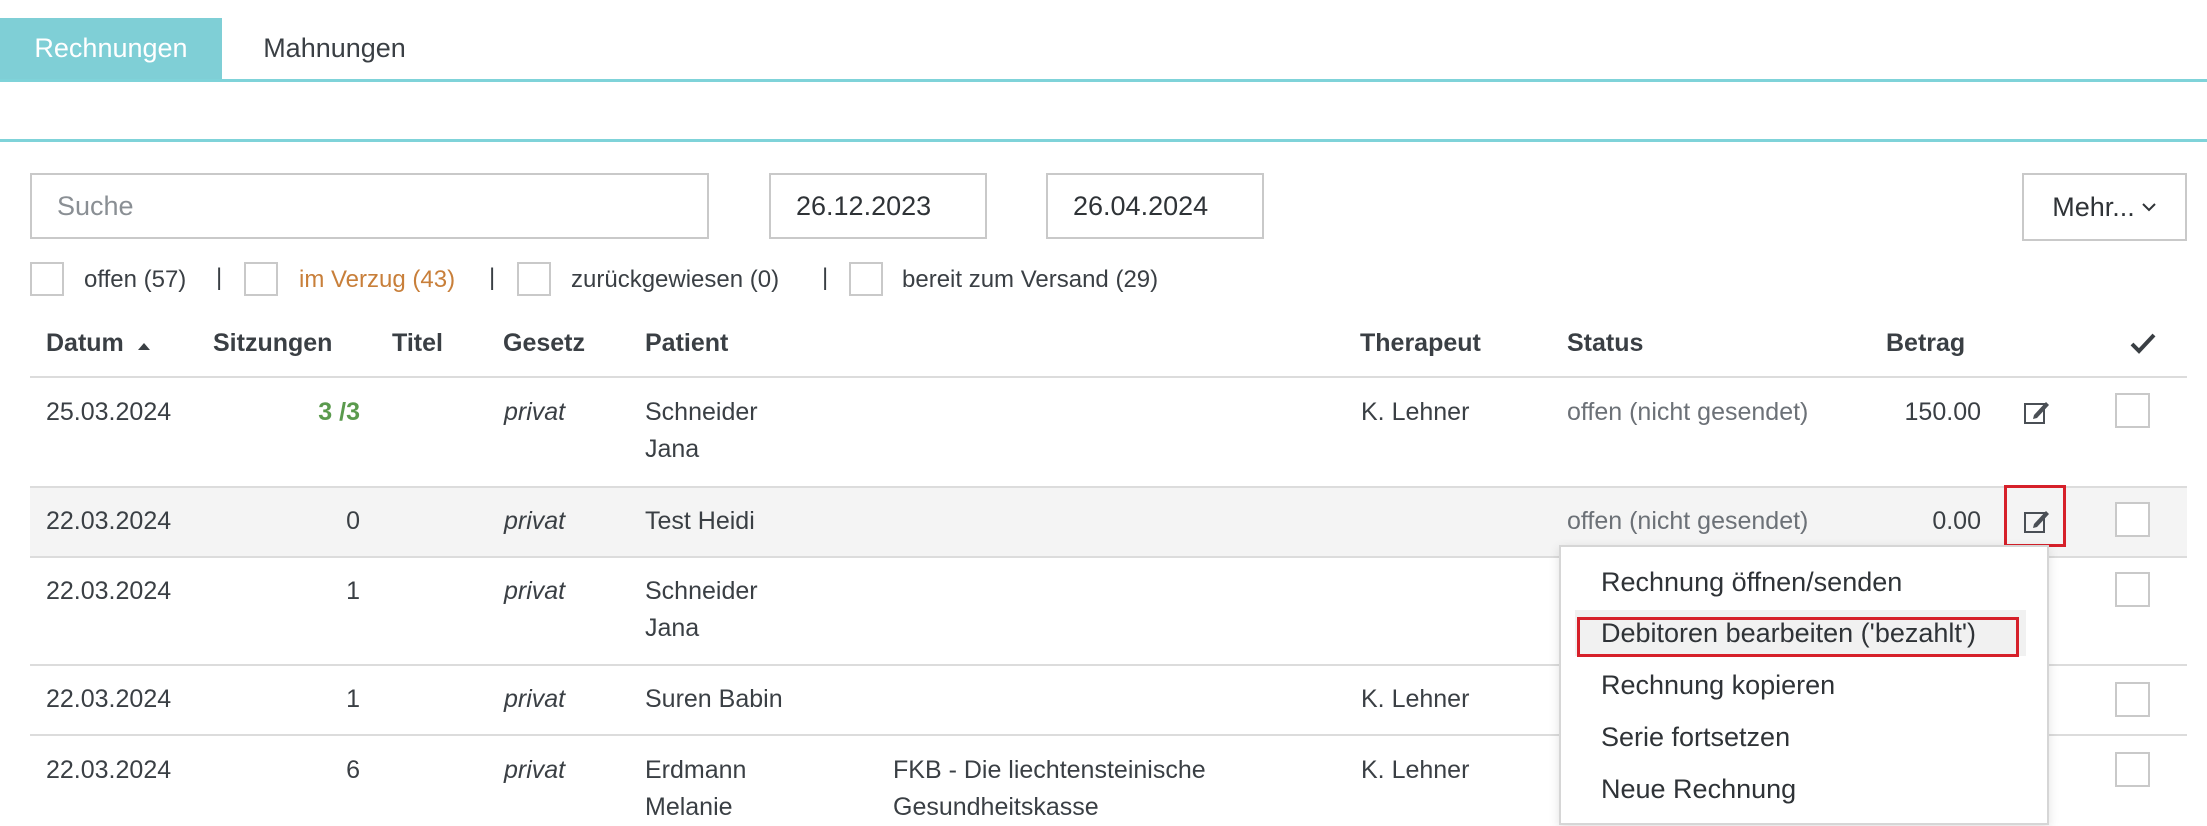 The width and height of the screenshot is (2207, 826). Describe the element at coordinates (700, 521) in the screenshot. I see `row-patient-line1: Test Heidi` at that location.